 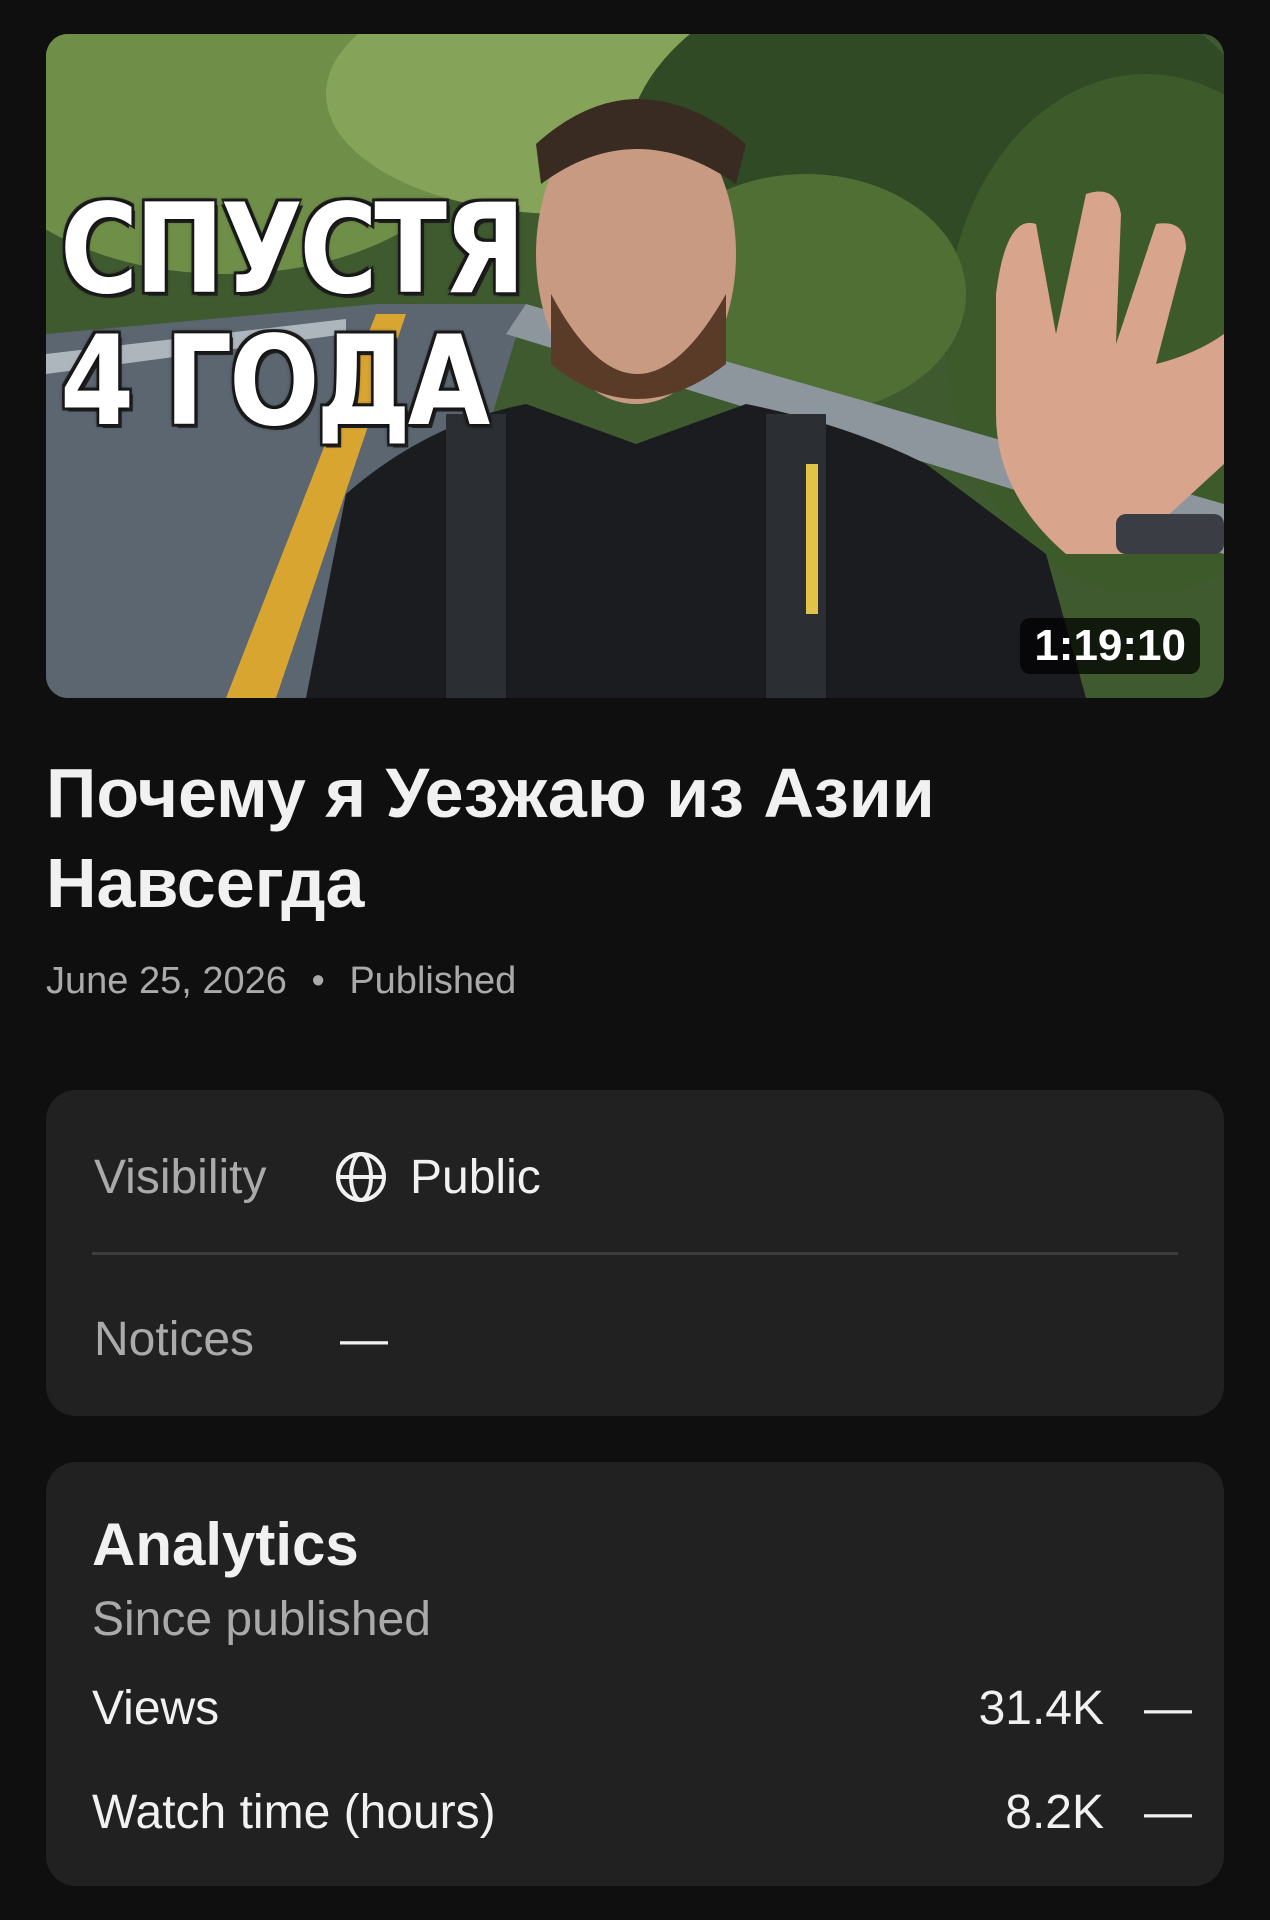 What do you see at coordinates (174, 1339) in the screenshot?
I see `notices-label: Notices` at bounding box center [174, 1339].